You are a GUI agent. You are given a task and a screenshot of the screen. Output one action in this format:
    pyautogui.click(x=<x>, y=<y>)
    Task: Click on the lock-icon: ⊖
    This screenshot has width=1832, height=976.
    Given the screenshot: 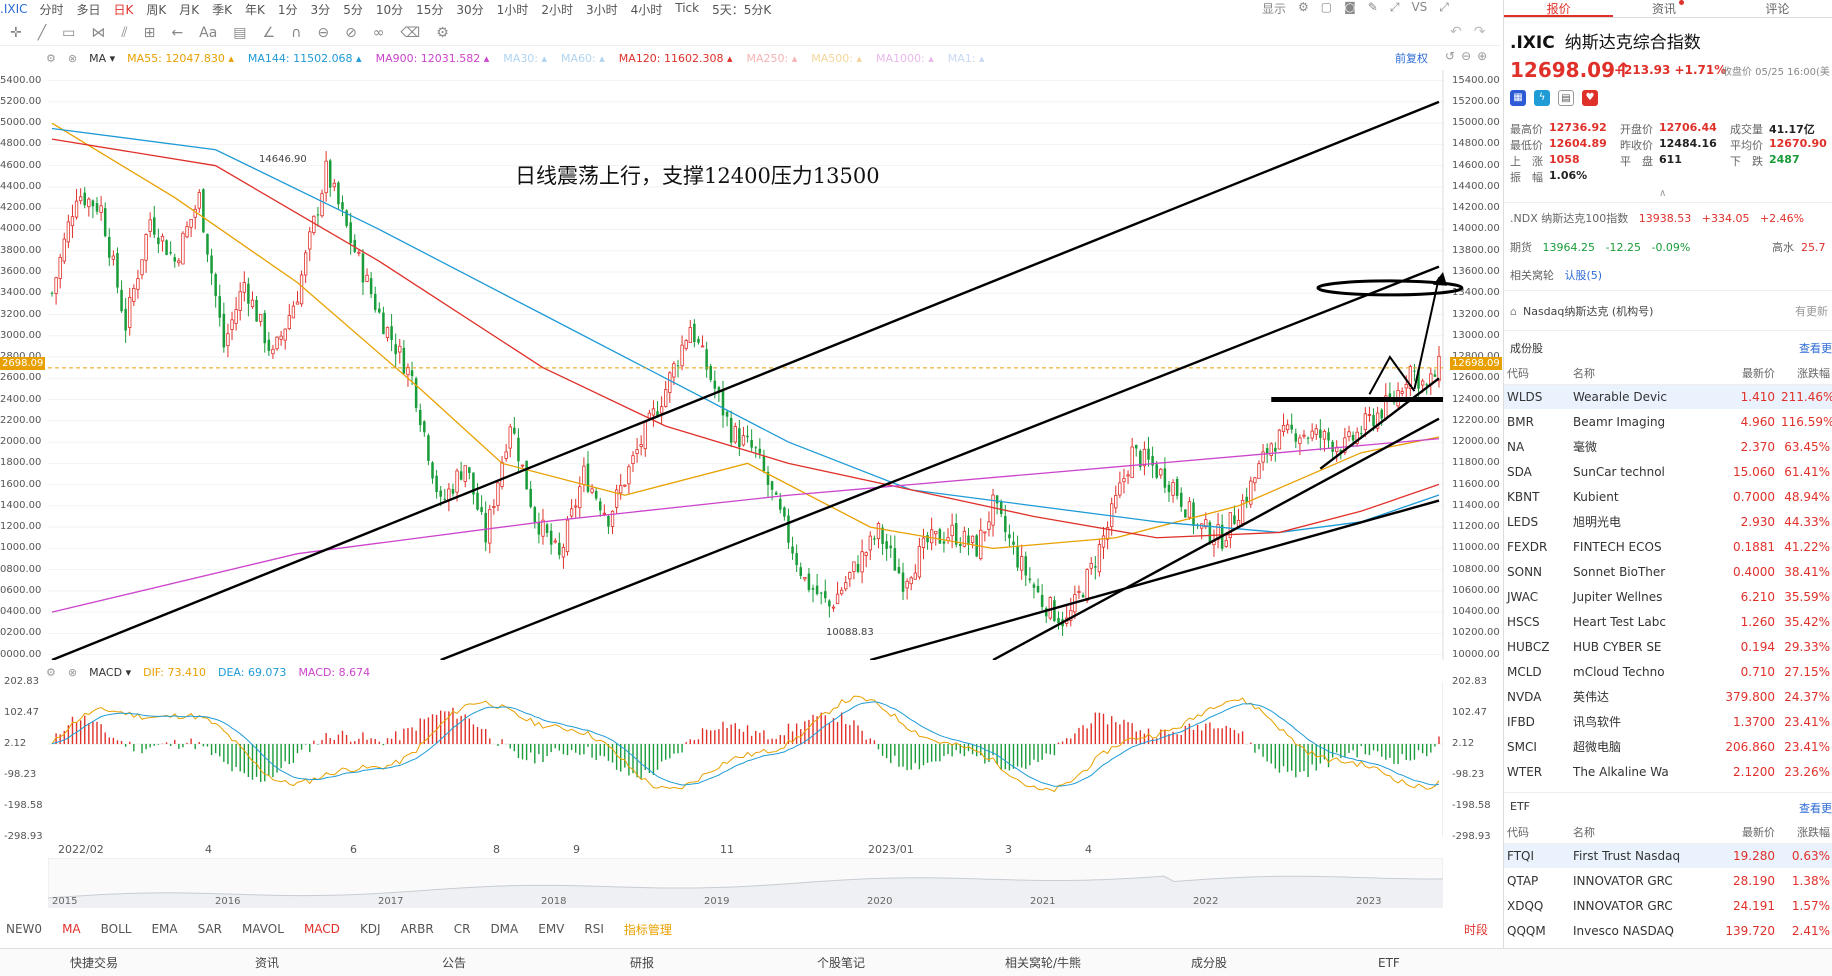 What is the action you would take?
    pyautogui.click(x=323, y=33)
    